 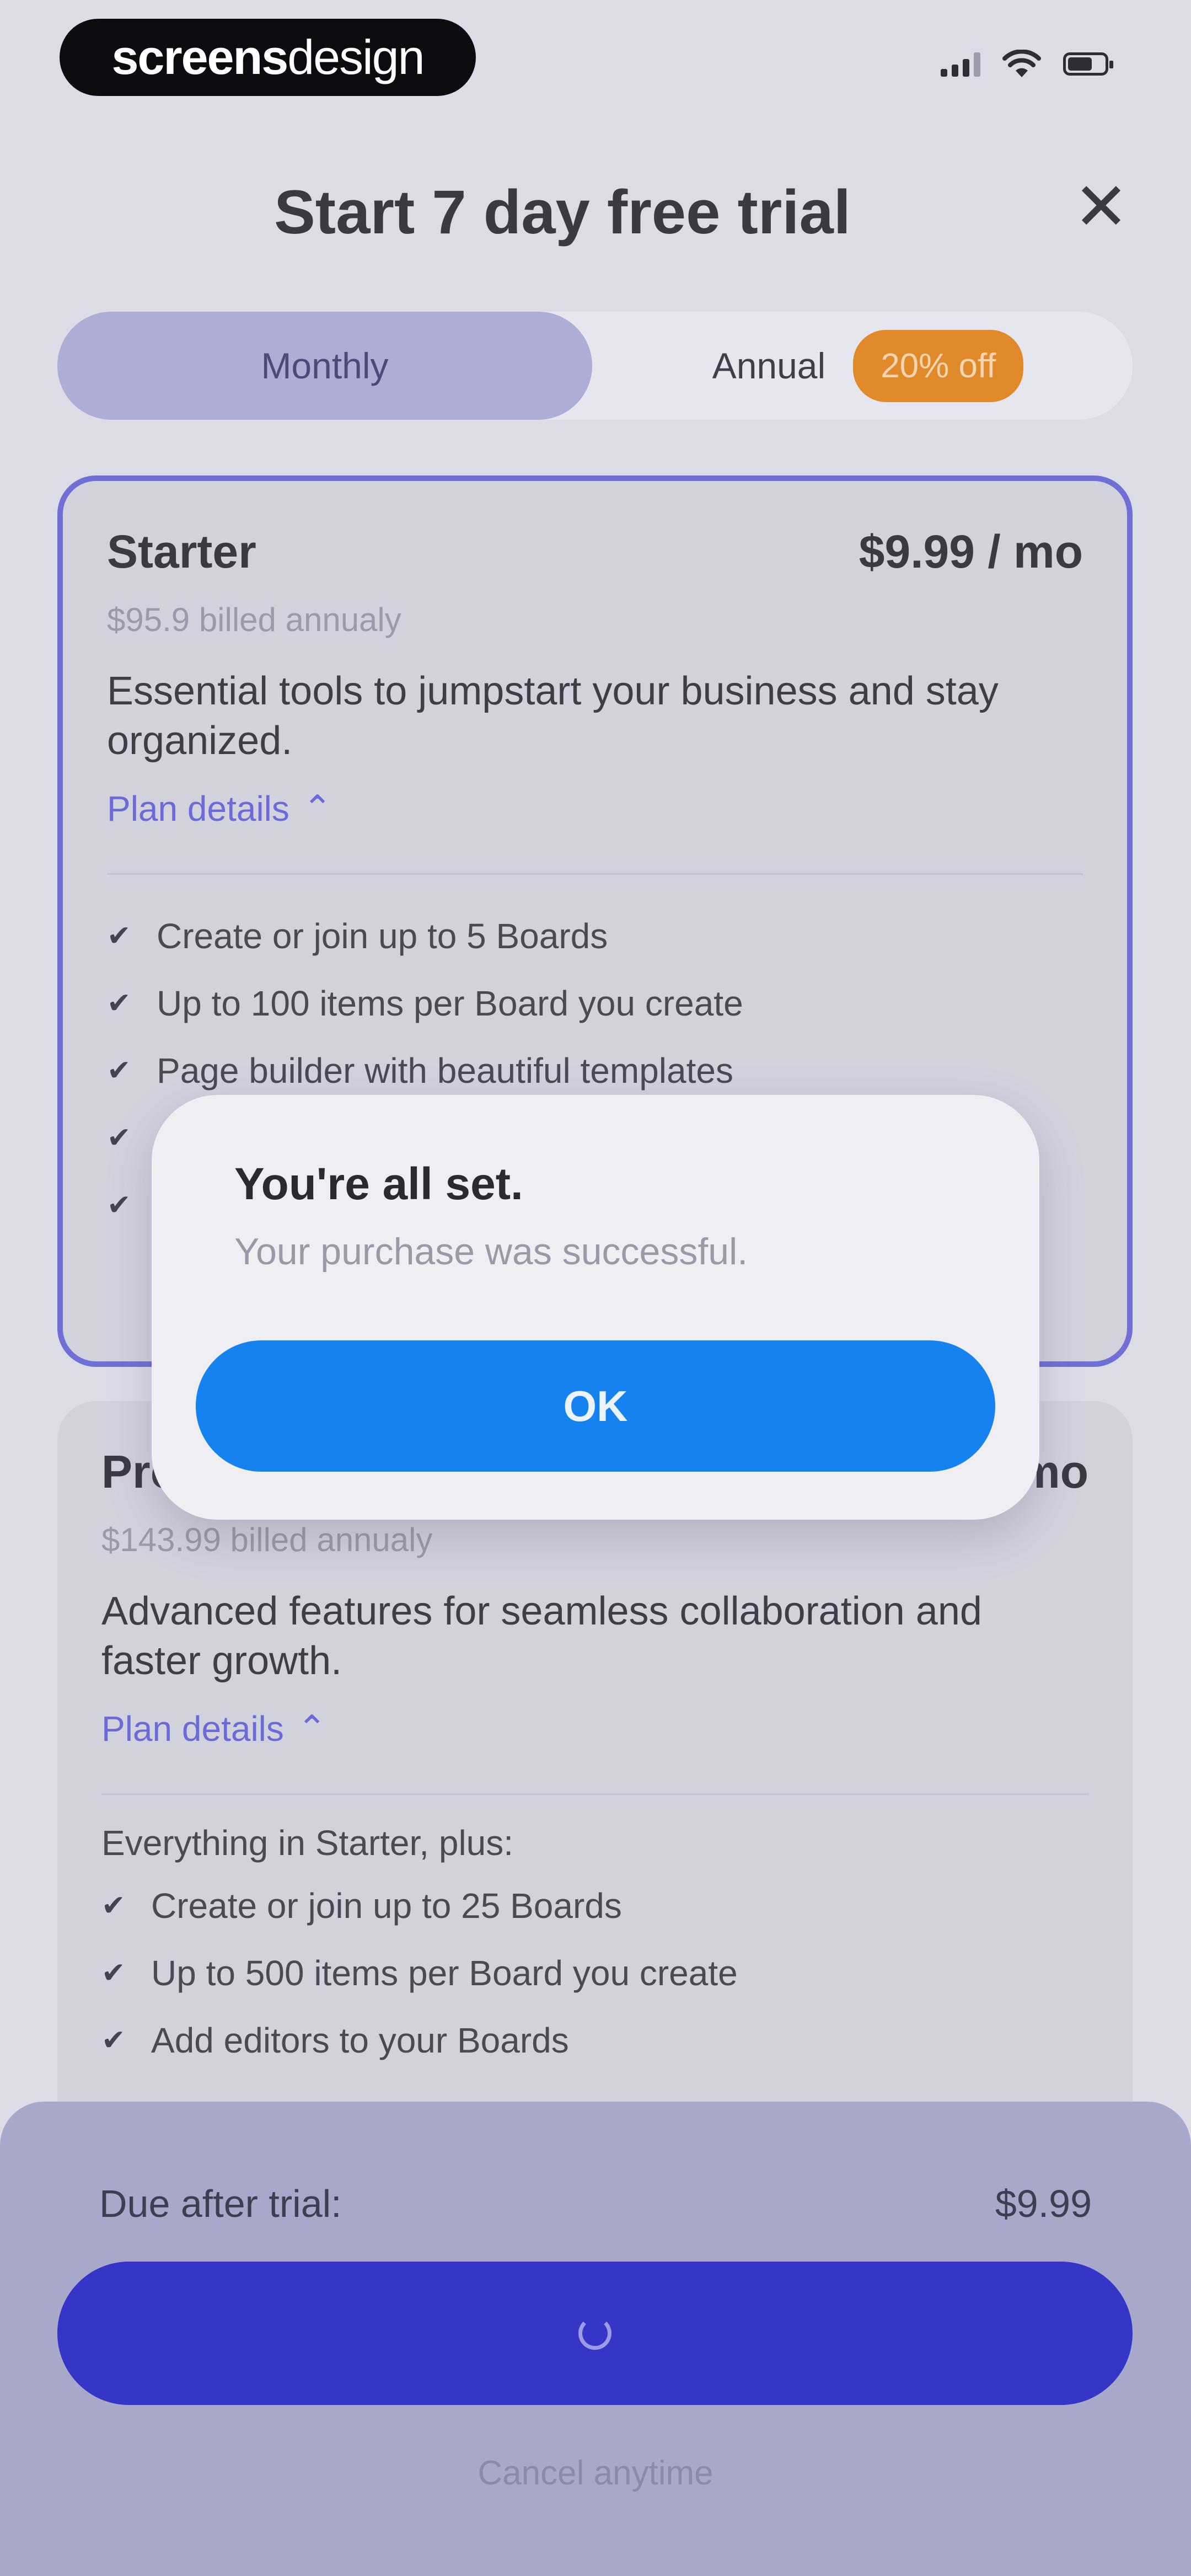 What do you see at coordinates (267, 1539) in the screenshot?
I see `plan-billed-annual: $143.99 billed annualy` at bounding box center [267, 1539].